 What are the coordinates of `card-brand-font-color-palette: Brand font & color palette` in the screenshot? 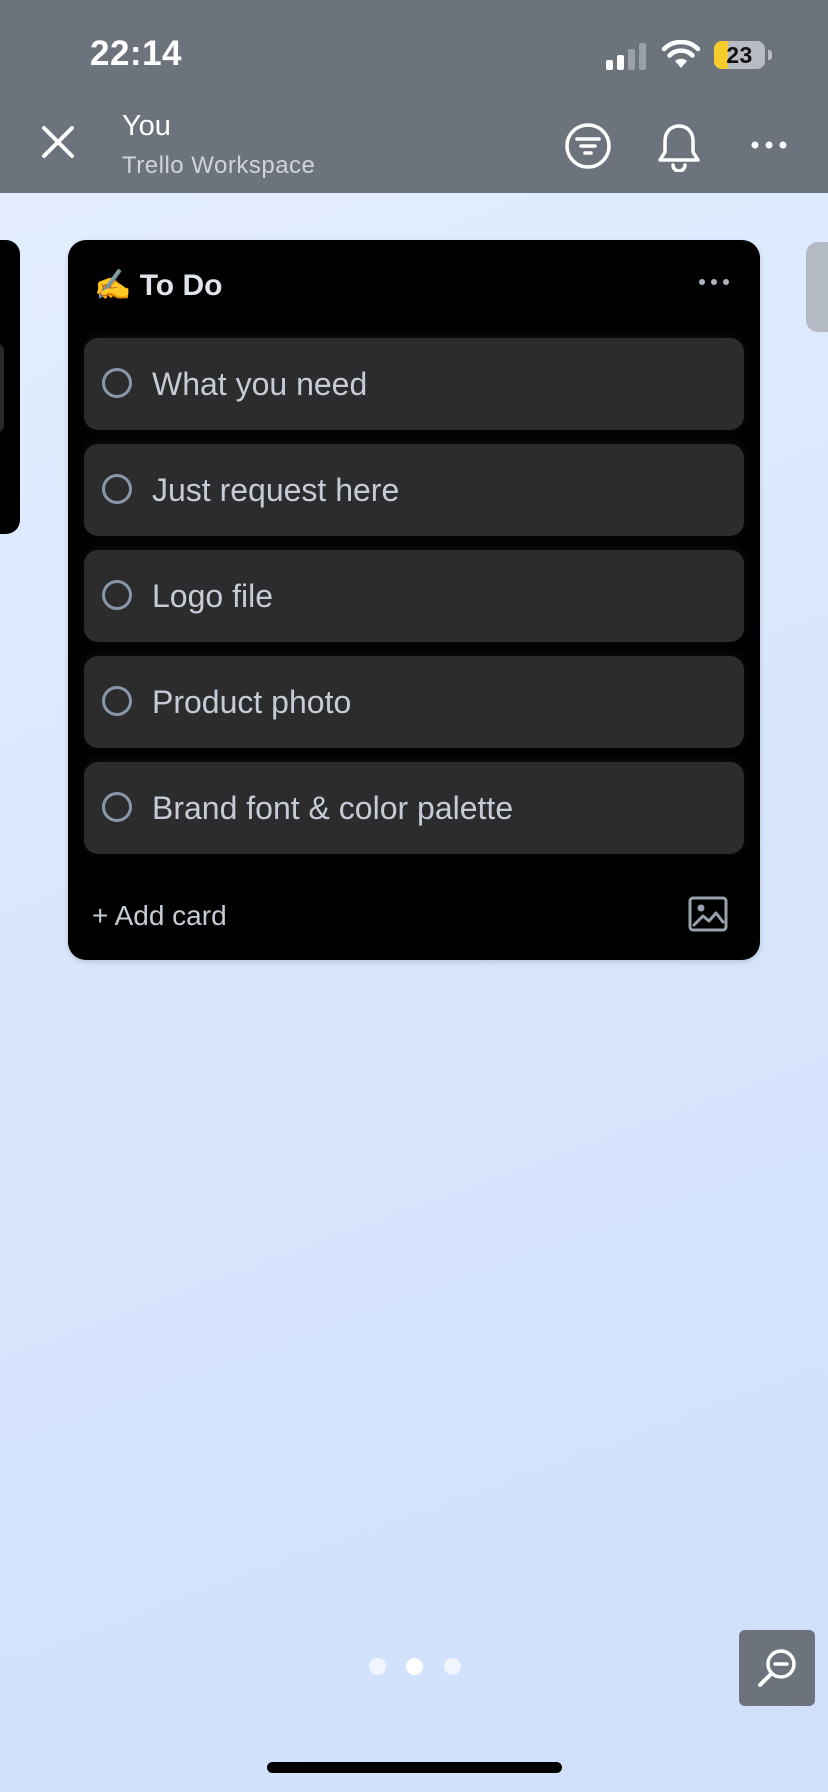 It's located at (414, 808).